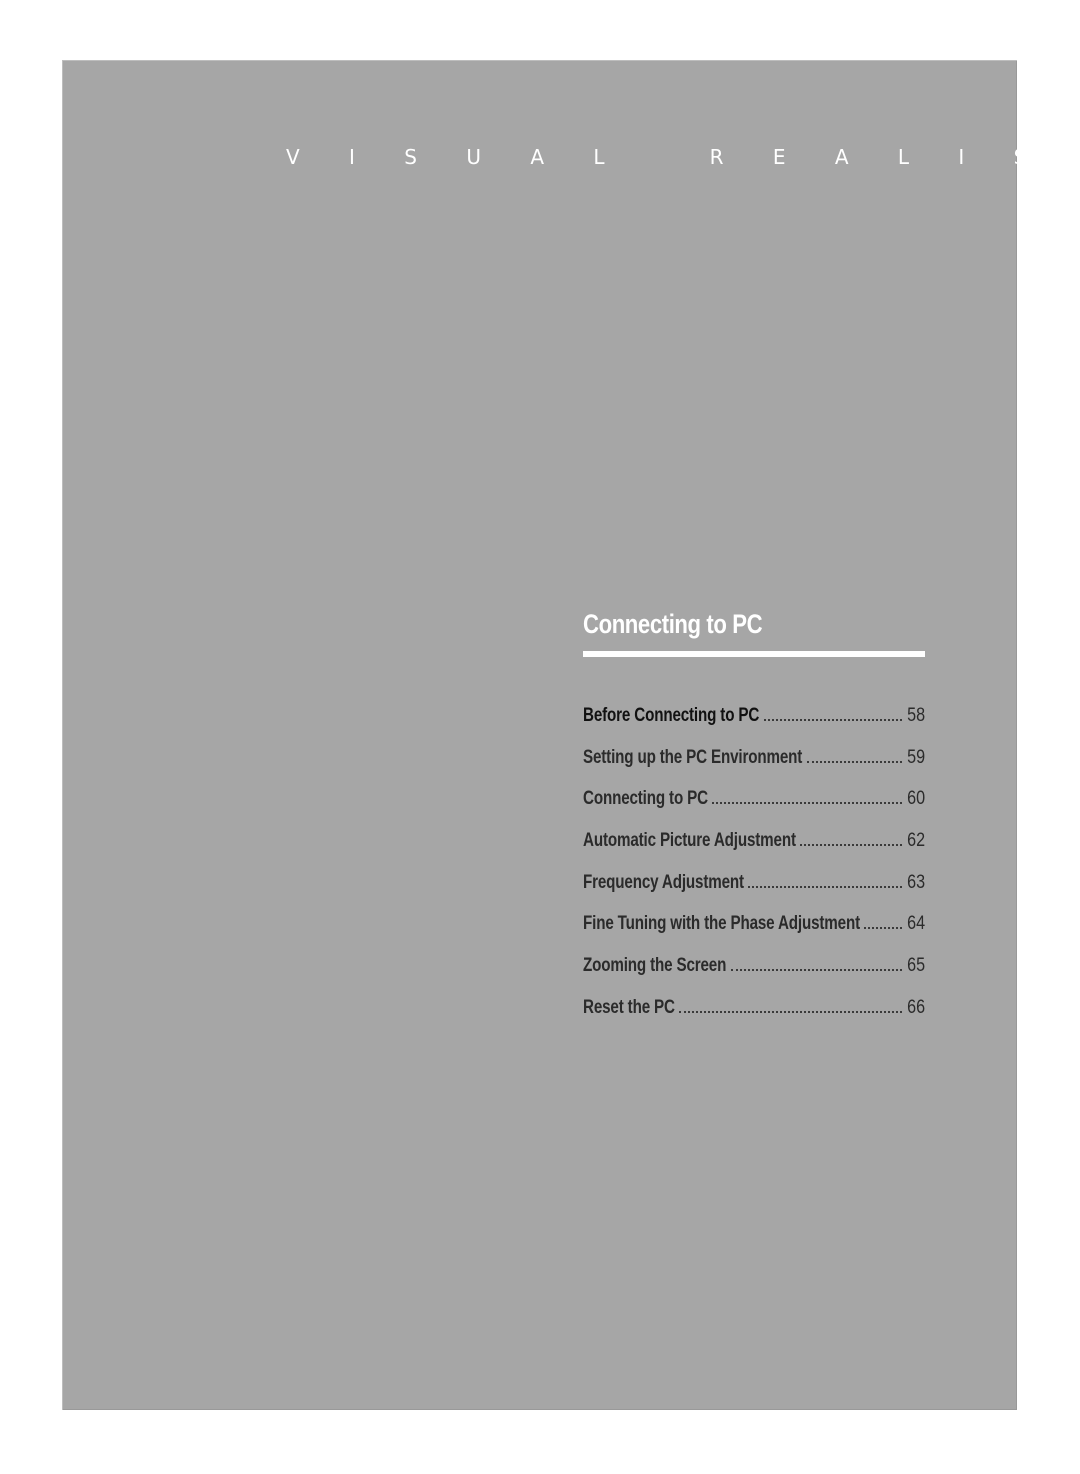 The width and height of the screenshot is (1080, 1474). Describe the element at coordinates (916, 1007) in the screenshot. I see `toc-item-page: 66` at that location.